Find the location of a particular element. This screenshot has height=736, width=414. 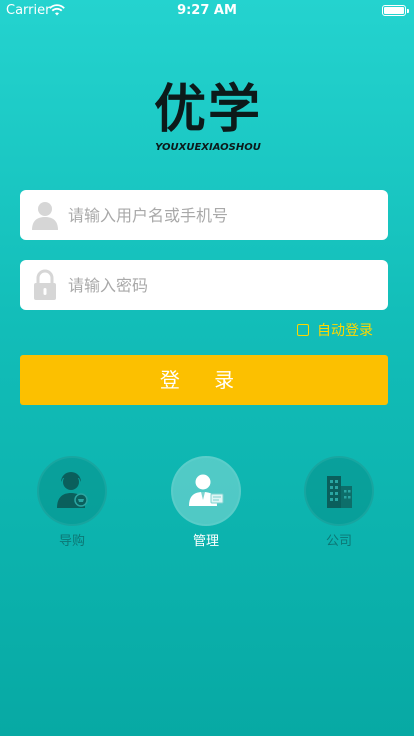

password-input is located at coordinates (223, 285).